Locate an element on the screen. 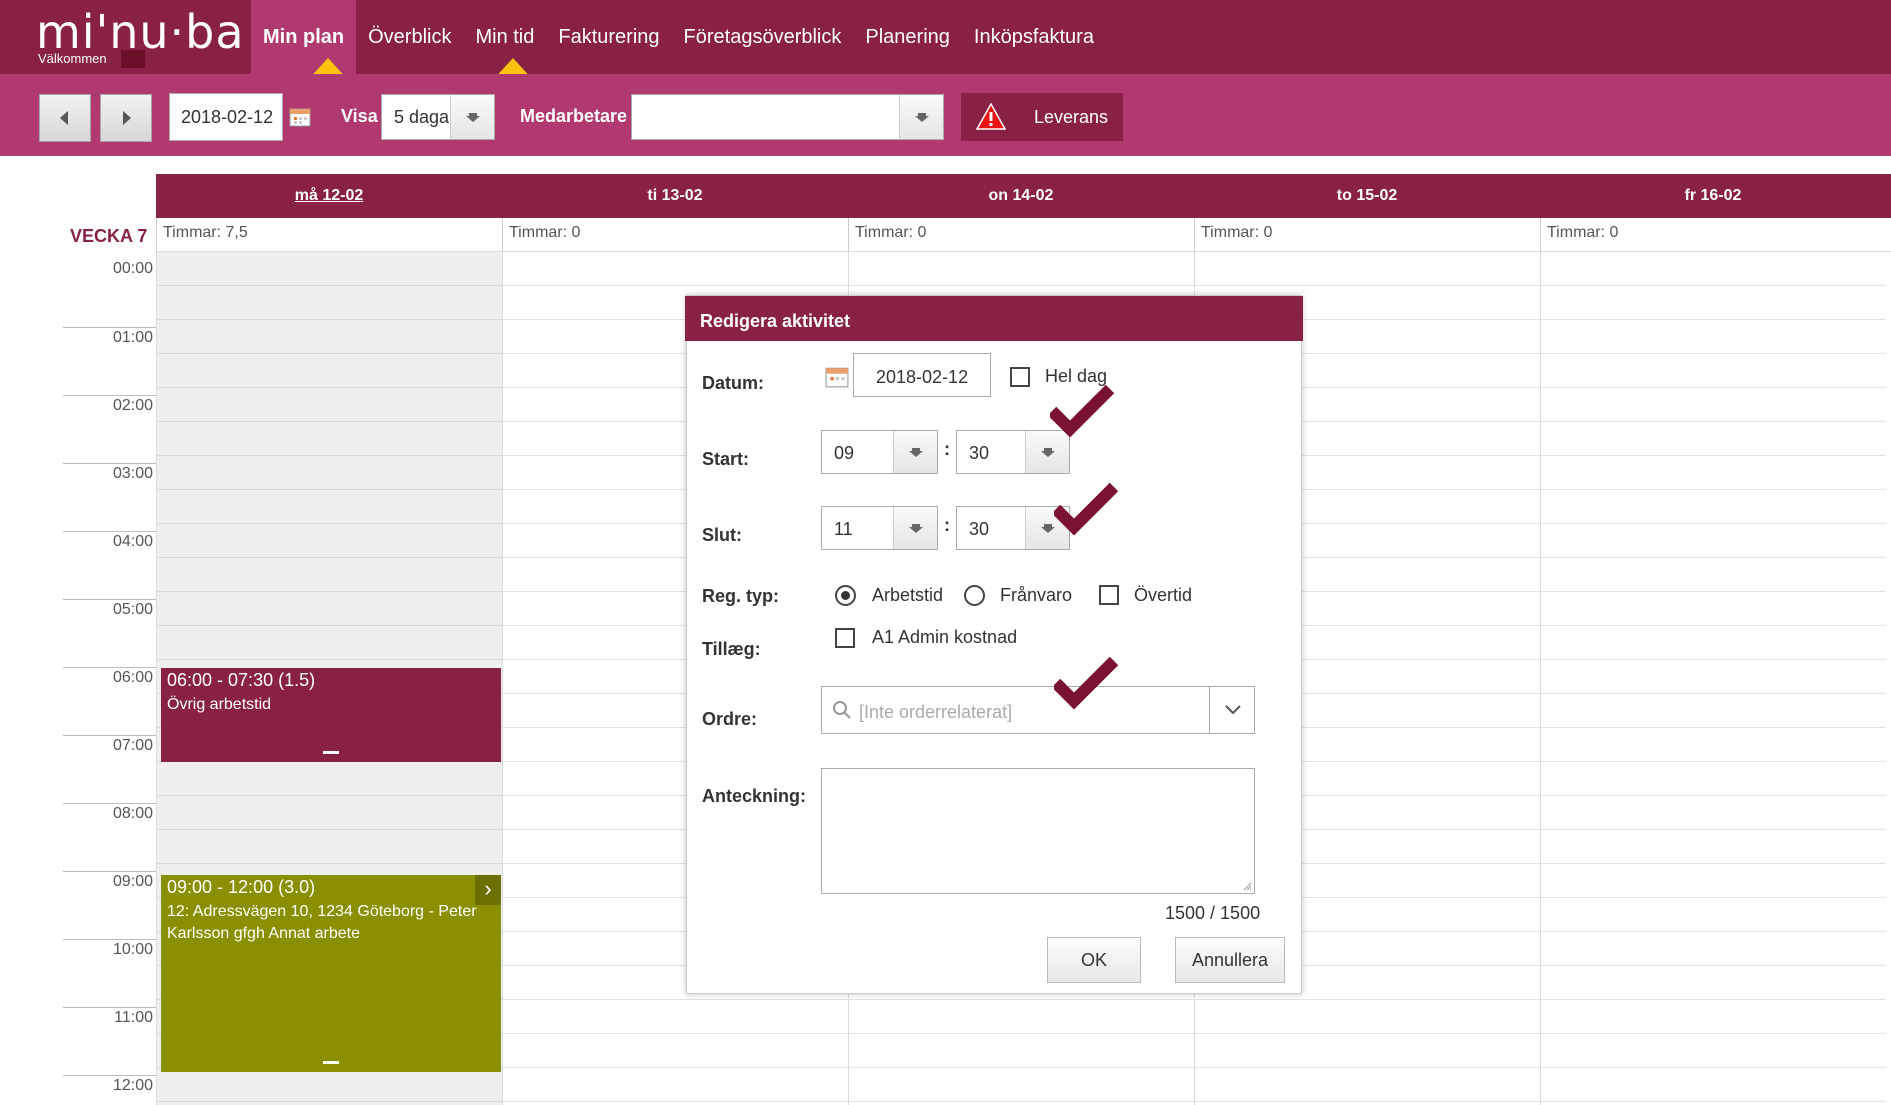 This screenshot has height=1105, width=1891. time-label: 08:00 is located at coordinates (132, 813).